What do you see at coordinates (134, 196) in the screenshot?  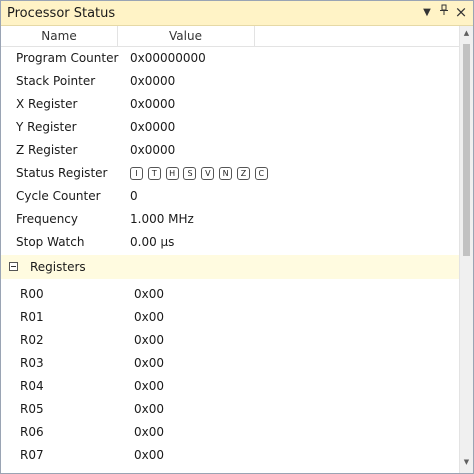 I see `row-value: 0` at bounding box center [134, 196].